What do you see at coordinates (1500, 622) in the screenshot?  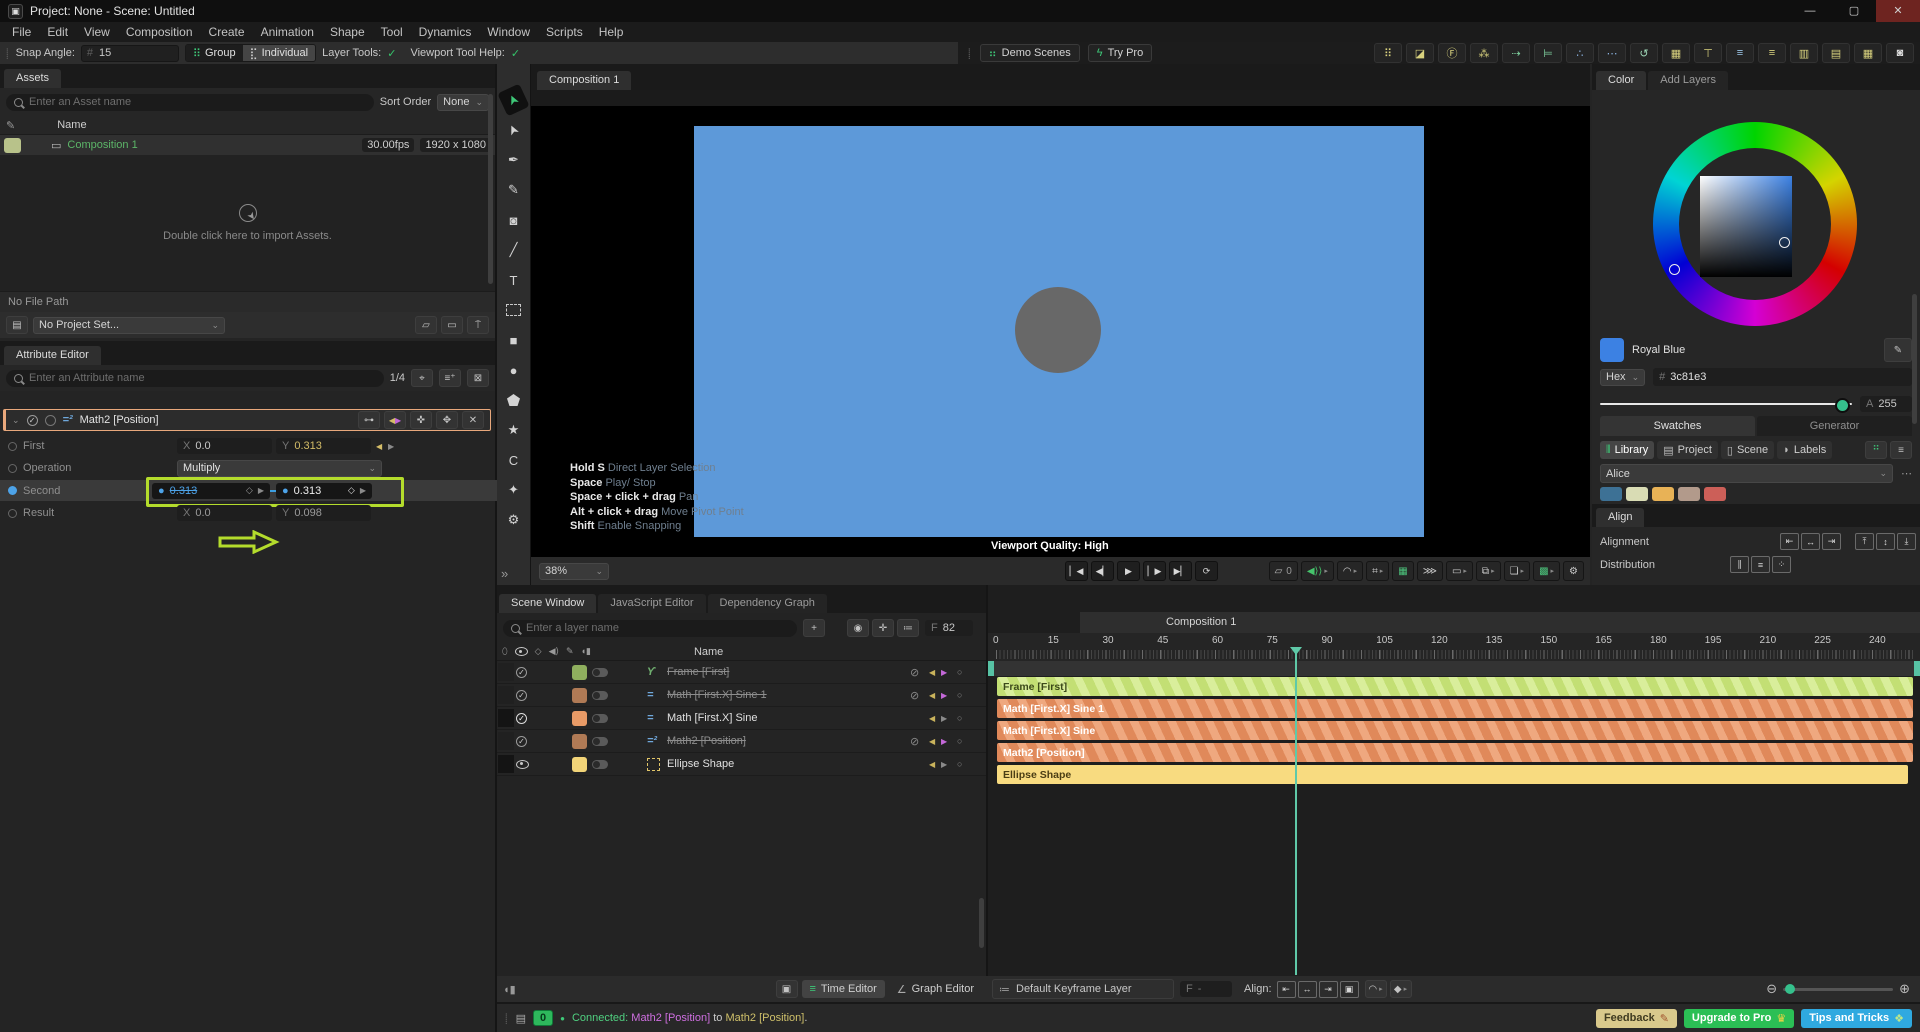 I see `timeline-composition-tab: Composition 1` at bounding box center [1500, 622].